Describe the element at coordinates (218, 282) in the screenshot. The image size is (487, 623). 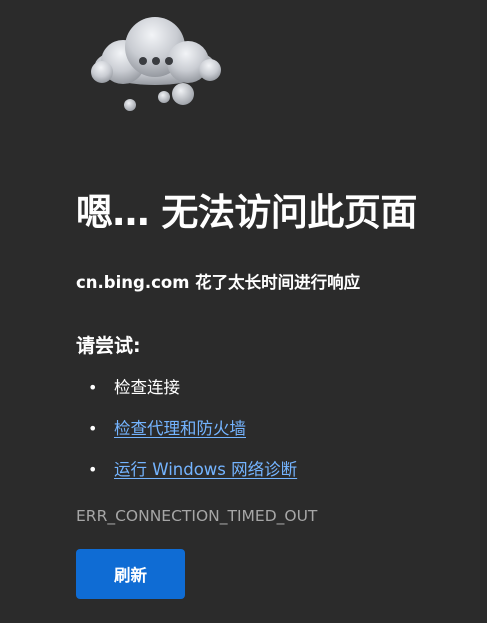
I see `error-description: cn.bing.com 花了太长时间进行响应` at that location.